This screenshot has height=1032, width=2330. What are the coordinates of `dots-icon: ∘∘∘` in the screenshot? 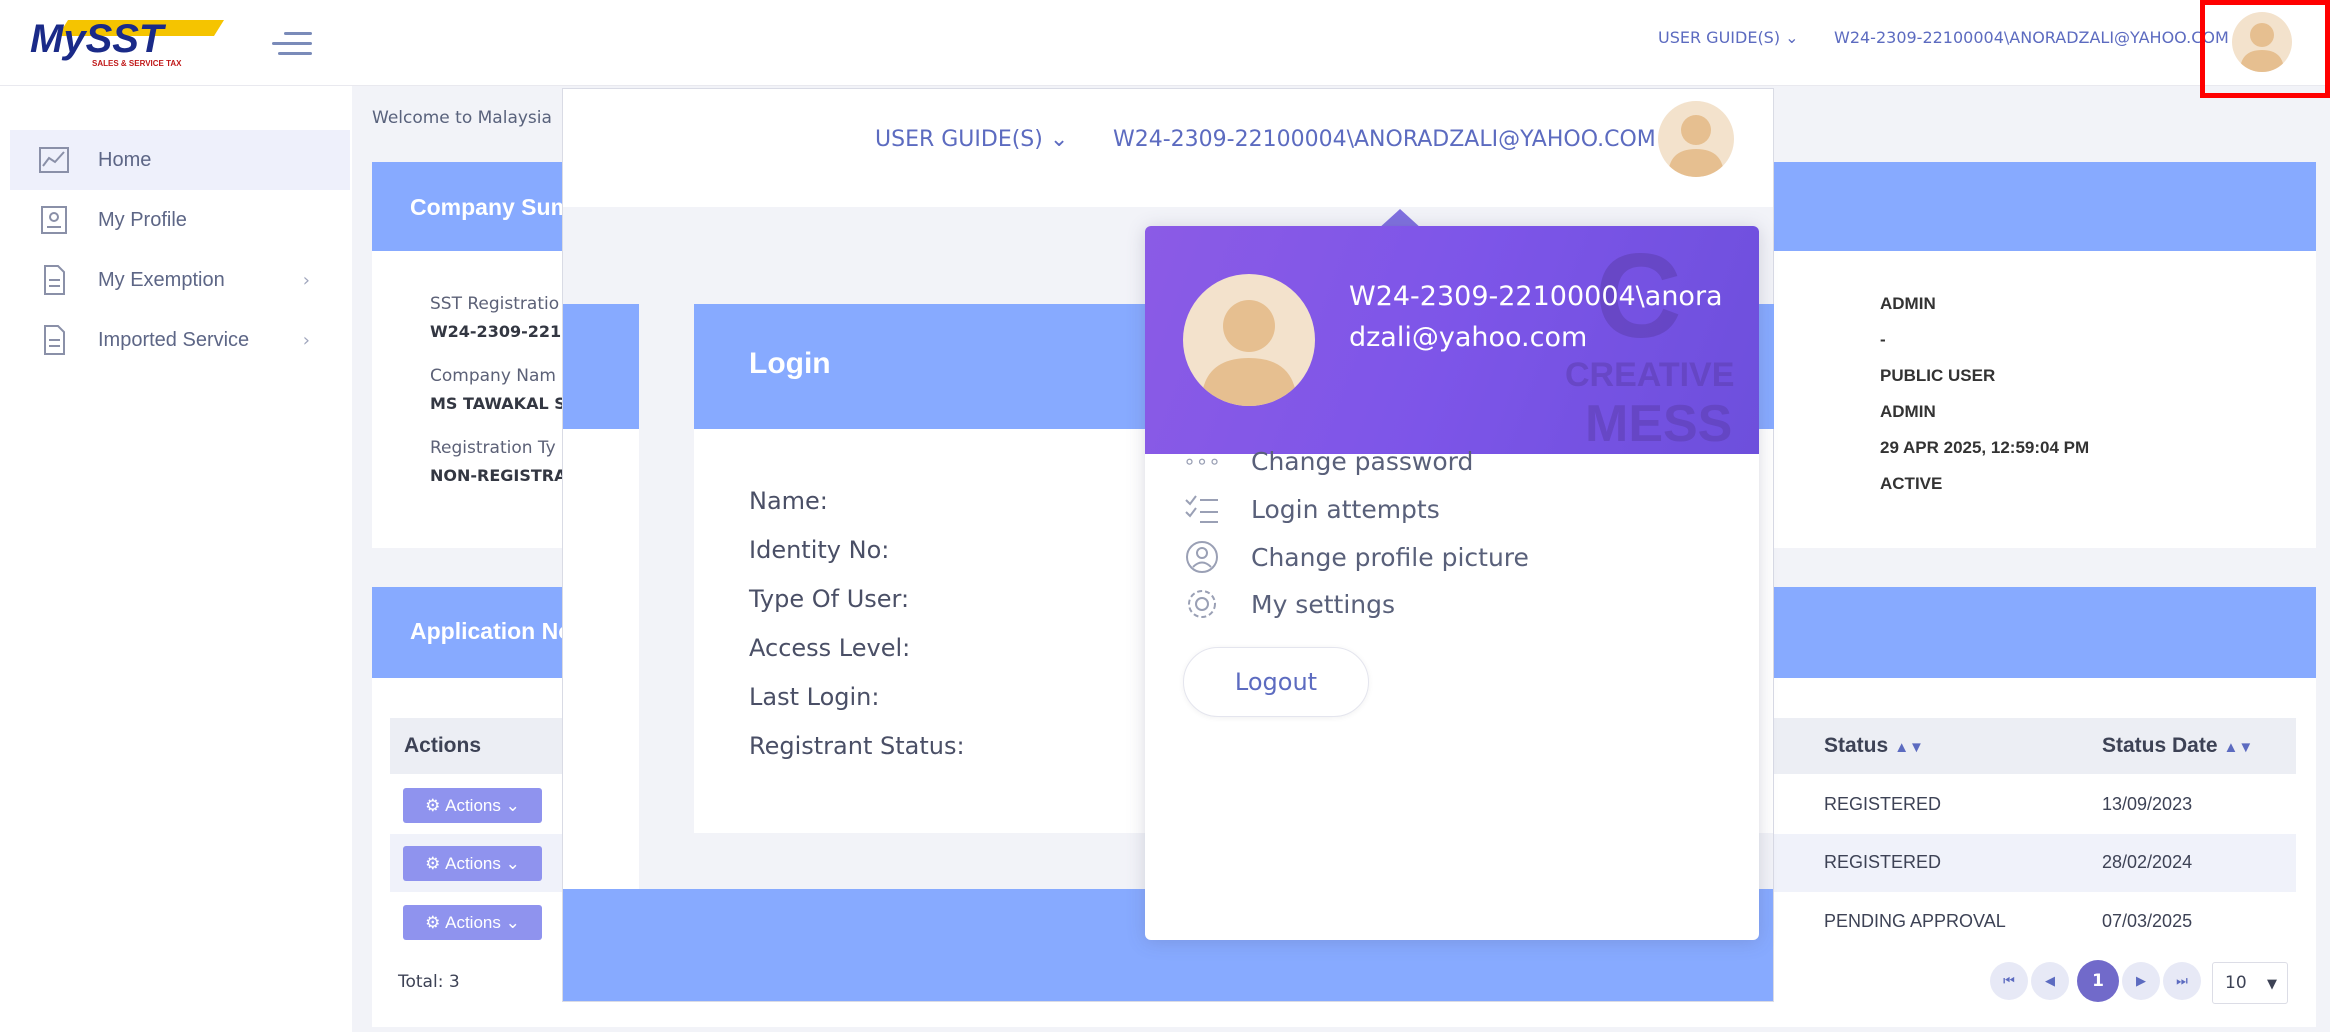 It's located at (1202, 461).